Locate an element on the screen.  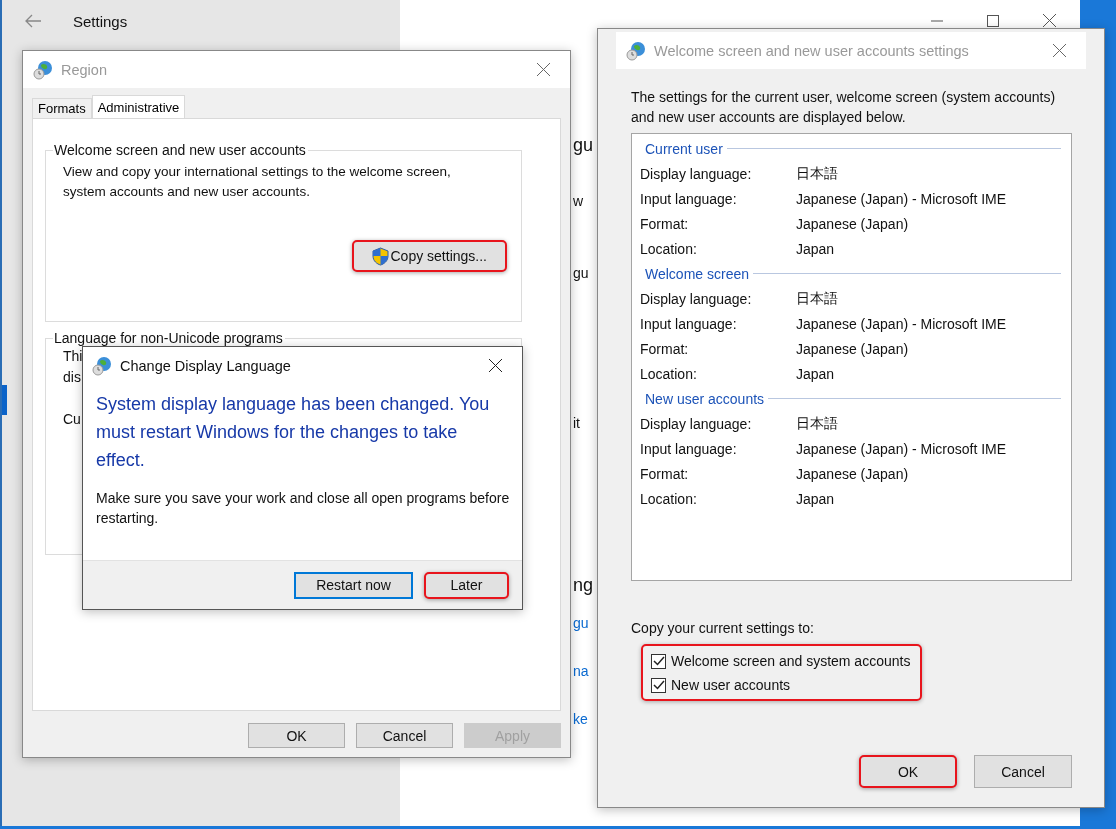
restart-now-button: Restart now is located at coordinates (353, 585).